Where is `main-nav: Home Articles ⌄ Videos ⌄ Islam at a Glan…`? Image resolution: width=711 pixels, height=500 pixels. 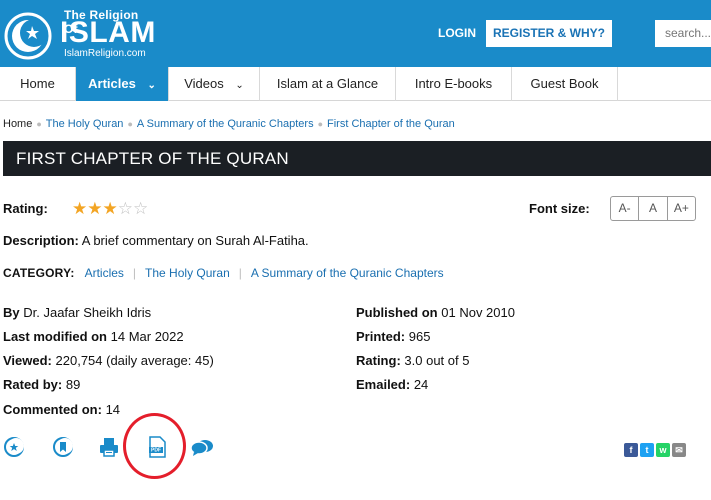 main-nav: Home Articles ⌄ Videos ⌄ Islam at a Glan… is located at coordinates (355, 84).